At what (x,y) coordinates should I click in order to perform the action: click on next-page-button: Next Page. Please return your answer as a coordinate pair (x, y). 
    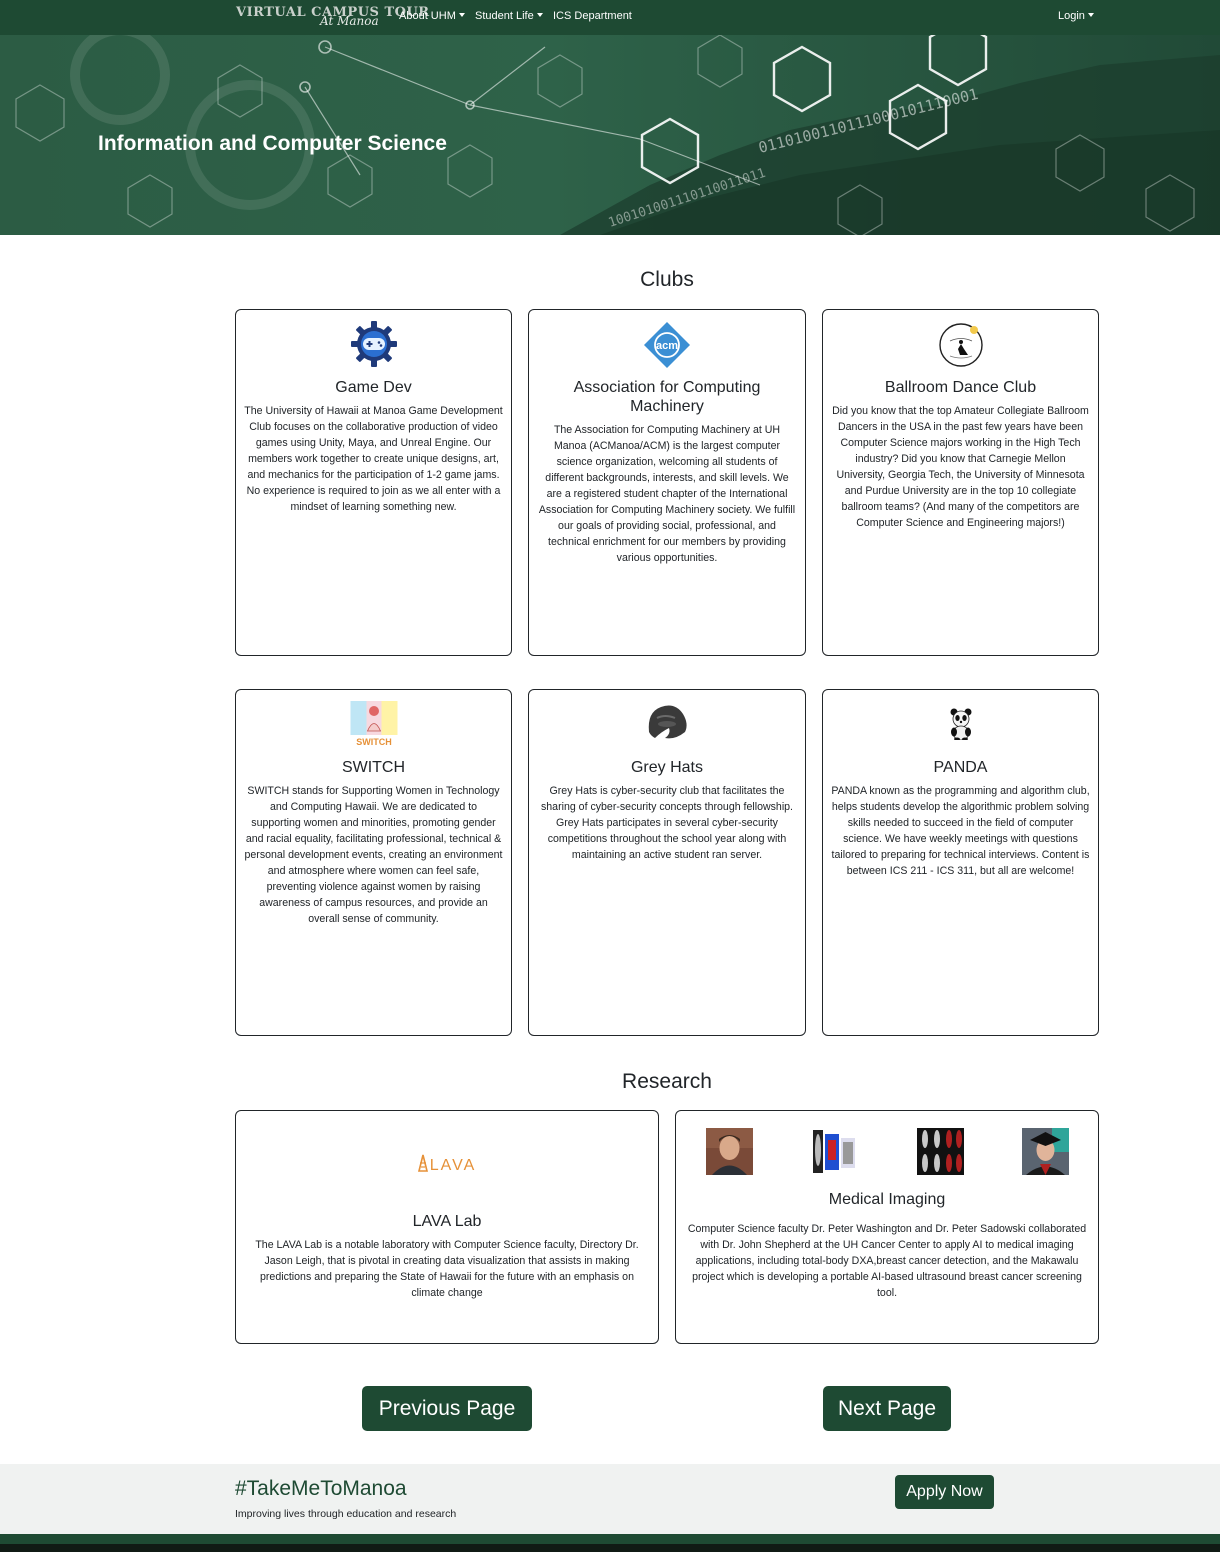
    Looking at the image, I should click on (887, 1408).